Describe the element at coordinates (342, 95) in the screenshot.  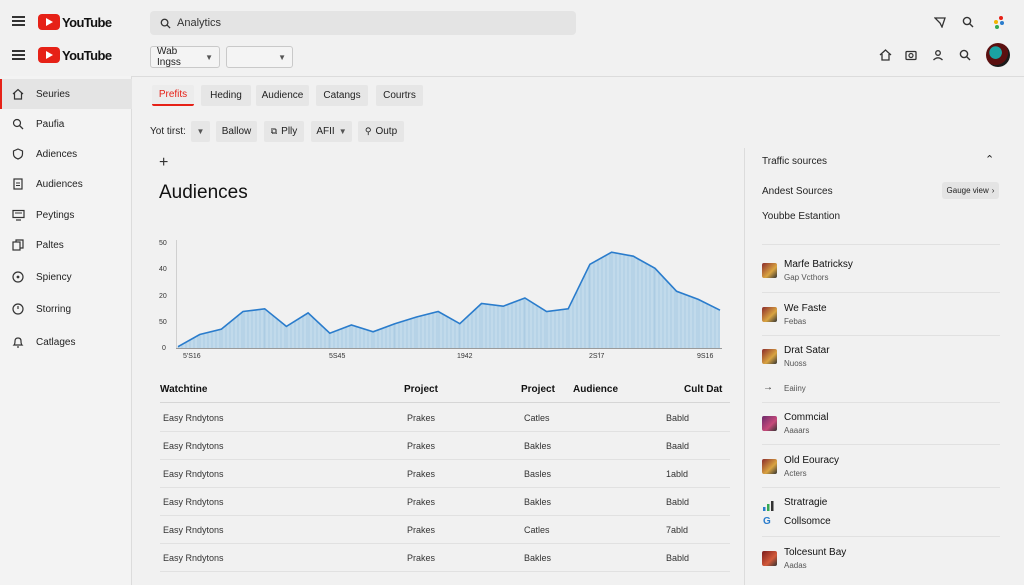
I see `tab-catangs: Catangs` at that location.